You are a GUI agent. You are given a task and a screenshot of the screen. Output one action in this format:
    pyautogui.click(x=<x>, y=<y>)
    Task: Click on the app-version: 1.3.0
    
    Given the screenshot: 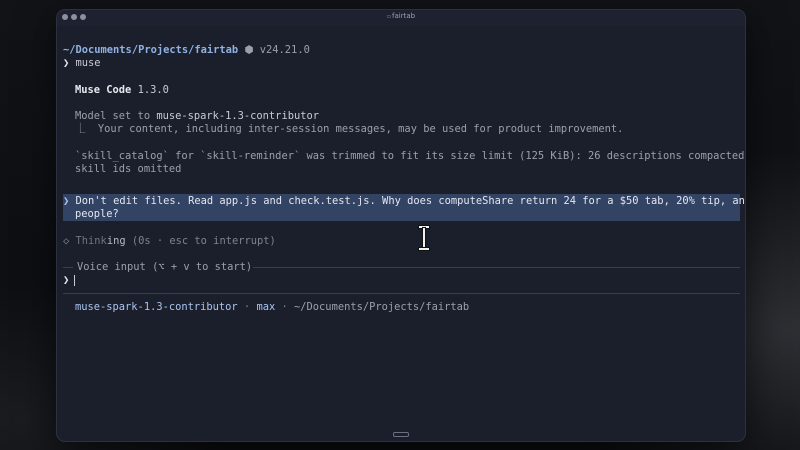 What is the action you would take?
    pyautogui.click(x=153, y=90)
    